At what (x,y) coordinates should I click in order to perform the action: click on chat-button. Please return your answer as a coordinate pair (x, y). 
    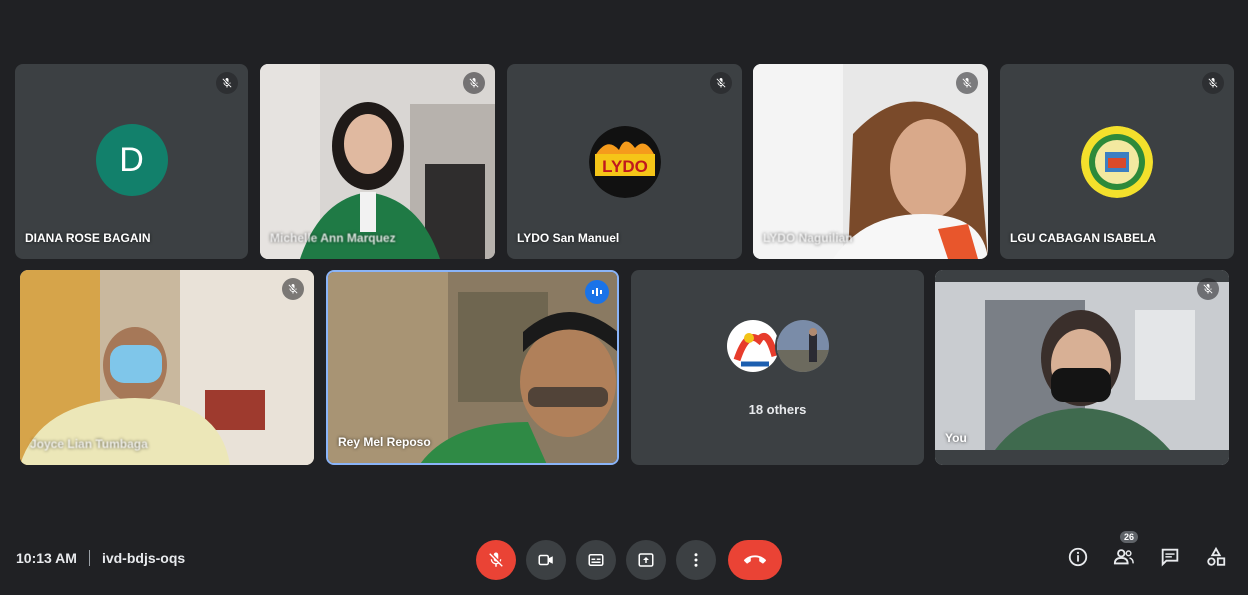
    Looking at the image, I should click on (1170, 557).